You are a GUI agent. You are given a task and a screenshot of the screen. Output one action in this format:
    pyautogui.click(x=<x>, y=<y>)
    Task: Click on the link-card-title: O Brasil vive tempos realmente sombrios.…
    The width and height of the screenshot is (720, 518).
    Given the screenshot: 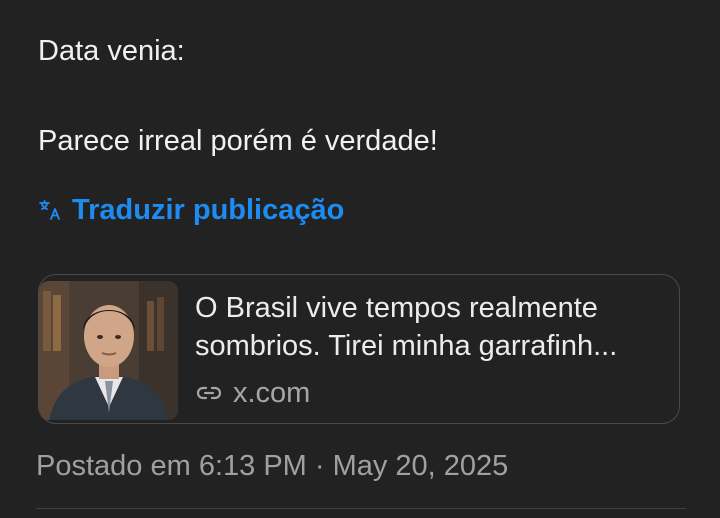 What is the action you would take?
    pyautogui.click(x=430, y=327)
    